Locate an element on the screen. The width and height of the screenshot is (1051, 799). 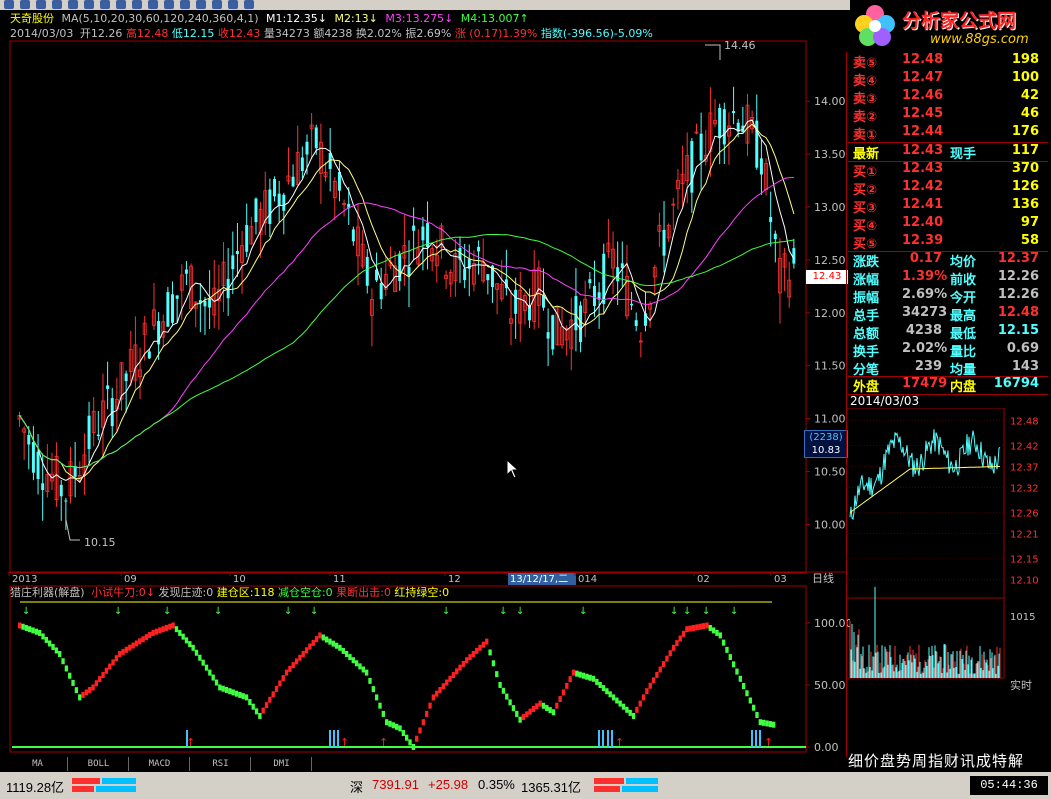
info-ticker: 细价盘势周指财讯成特解 is located at coordinates (948, 761).